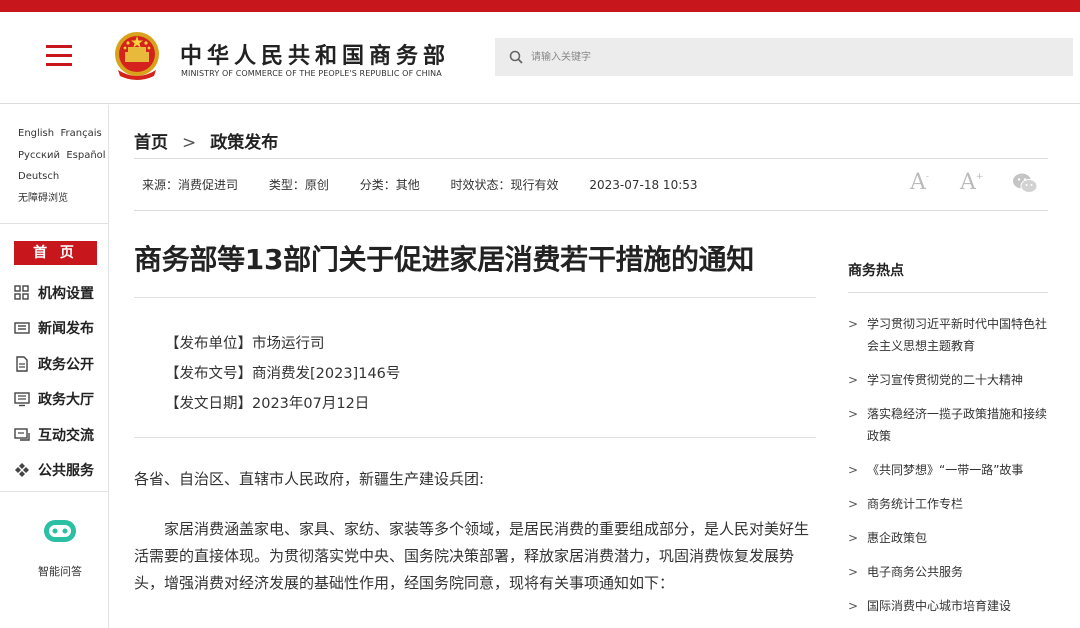  I want to click on service-icon, so click(22, 470).